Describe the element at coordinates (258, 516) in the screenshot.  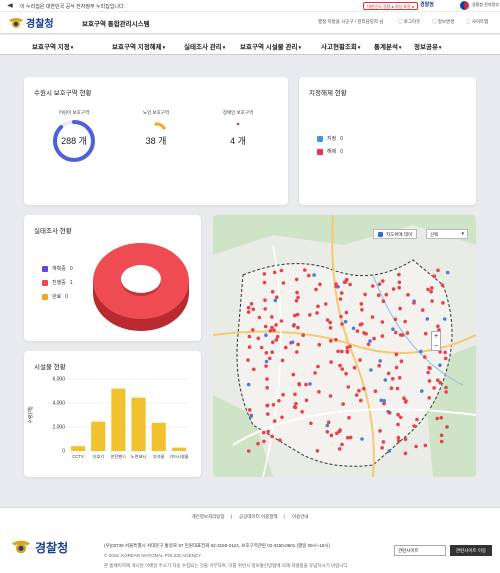
I see `open-data-link: 공공데이터 이용정책` at that location.